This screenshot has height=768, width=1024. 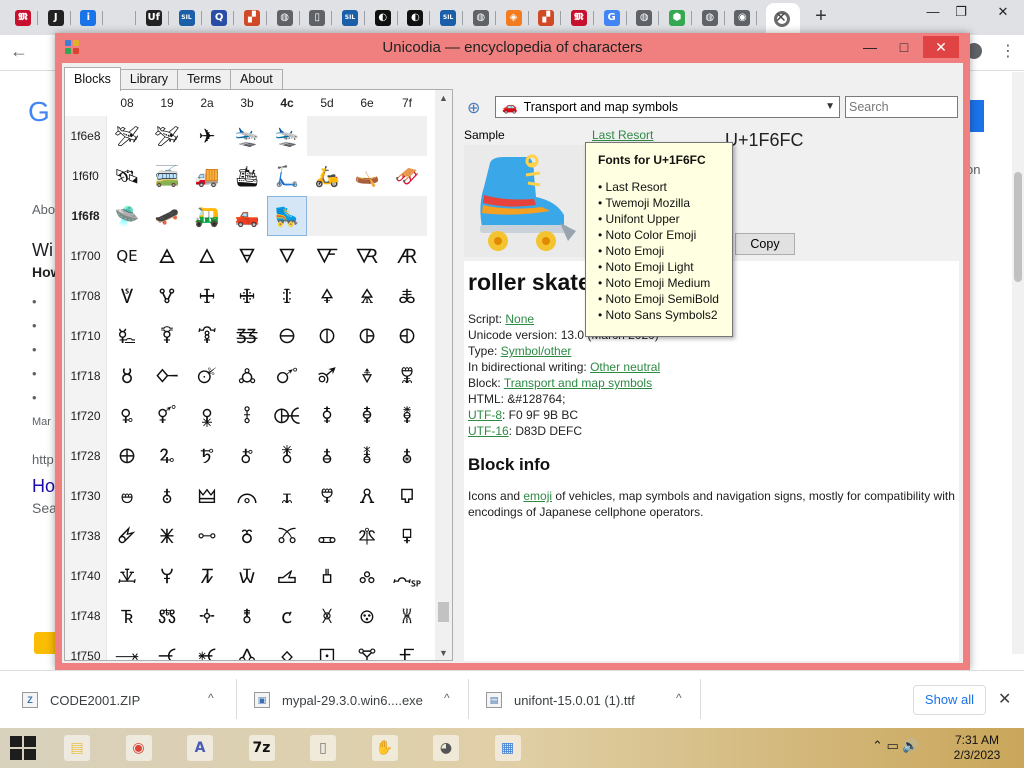 I want to click on grid-cell: 🜴, so click(x=287, y=496).